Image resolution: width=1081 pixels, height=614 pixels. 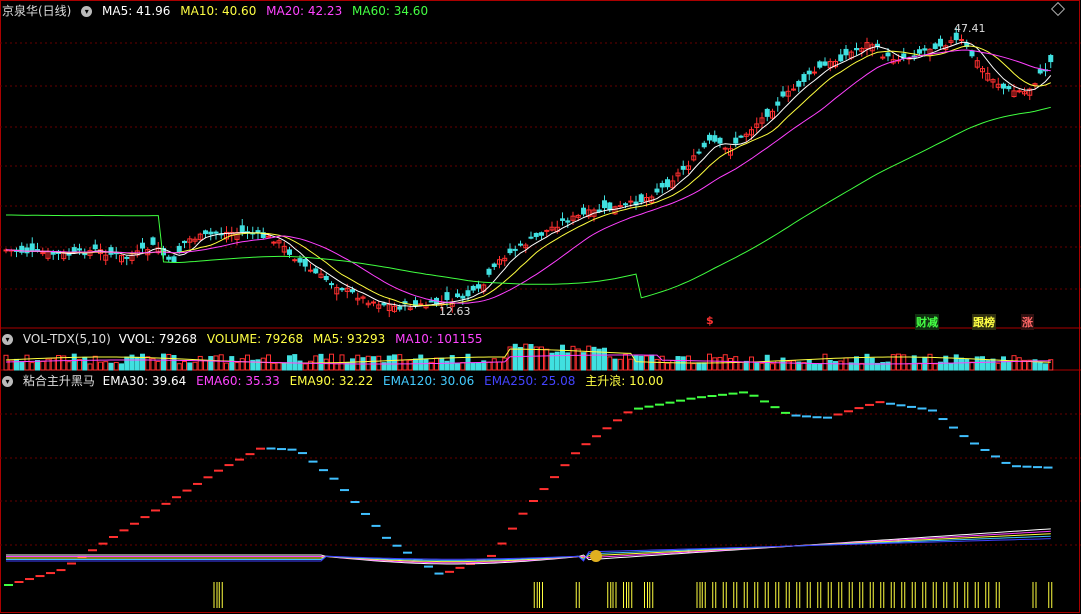 I want to click on signal-caijian: 财减, so click(x=927, y=322).